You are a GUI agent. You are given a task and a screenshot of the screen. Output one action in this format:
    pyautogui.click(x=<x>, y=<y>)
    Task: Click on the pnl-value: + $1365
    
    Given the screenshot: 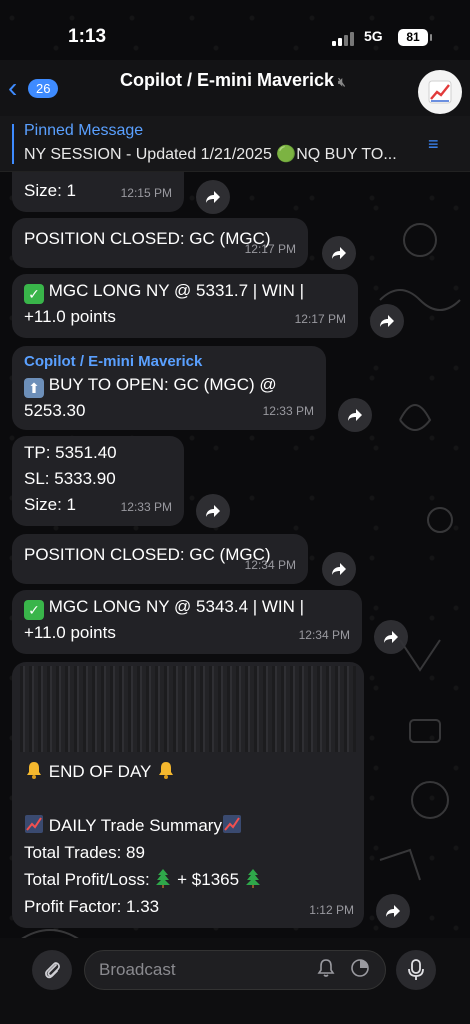 What is the action you would take?
    pyautogui.click(x=208, y=879)
    